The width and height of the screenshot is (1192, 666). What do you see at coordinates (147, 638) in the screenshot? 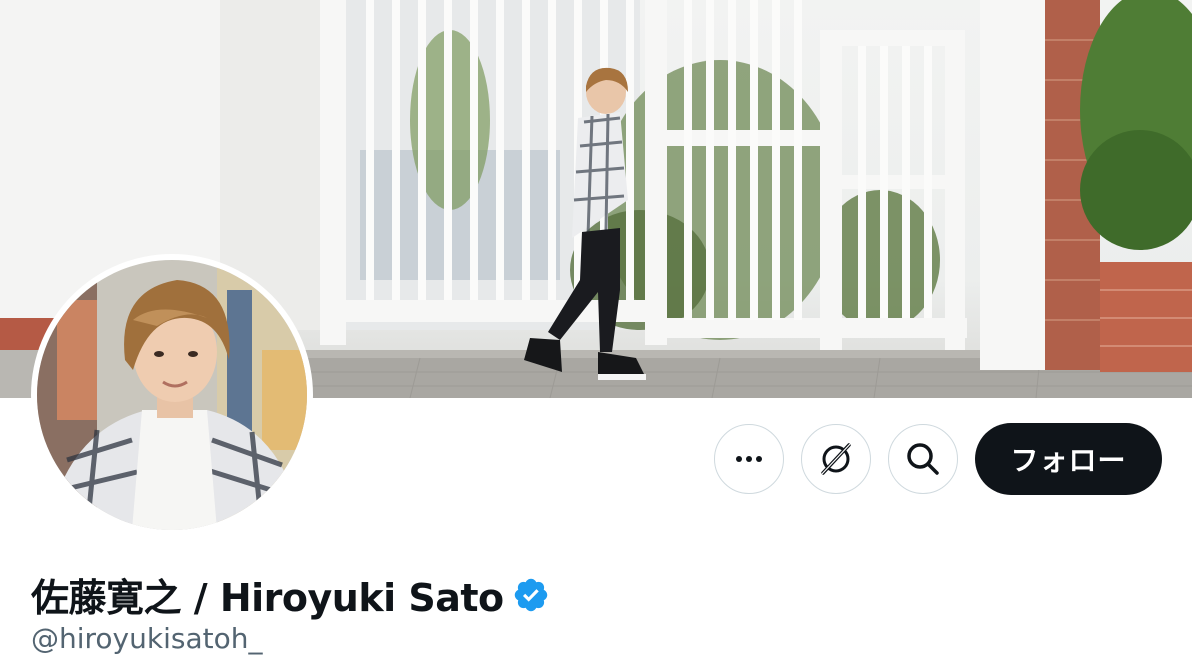
I see `user-handle: @hiroyukisatoh_` at bounding box center [147, 638].